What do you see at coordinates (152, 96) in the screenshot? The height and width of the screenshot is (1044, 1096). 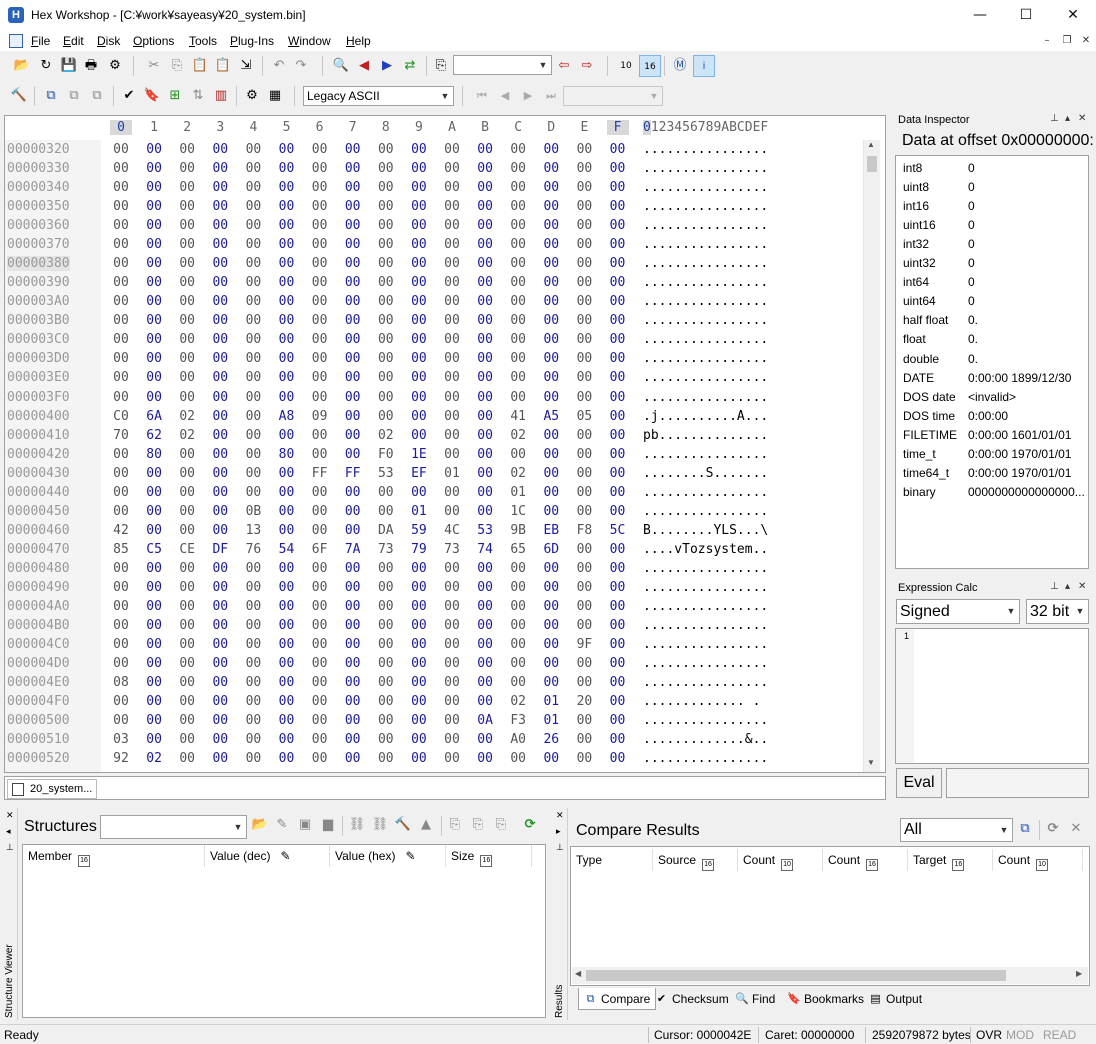 I see `bookmark-icon: 🔖` at bounding box center [152, 96].